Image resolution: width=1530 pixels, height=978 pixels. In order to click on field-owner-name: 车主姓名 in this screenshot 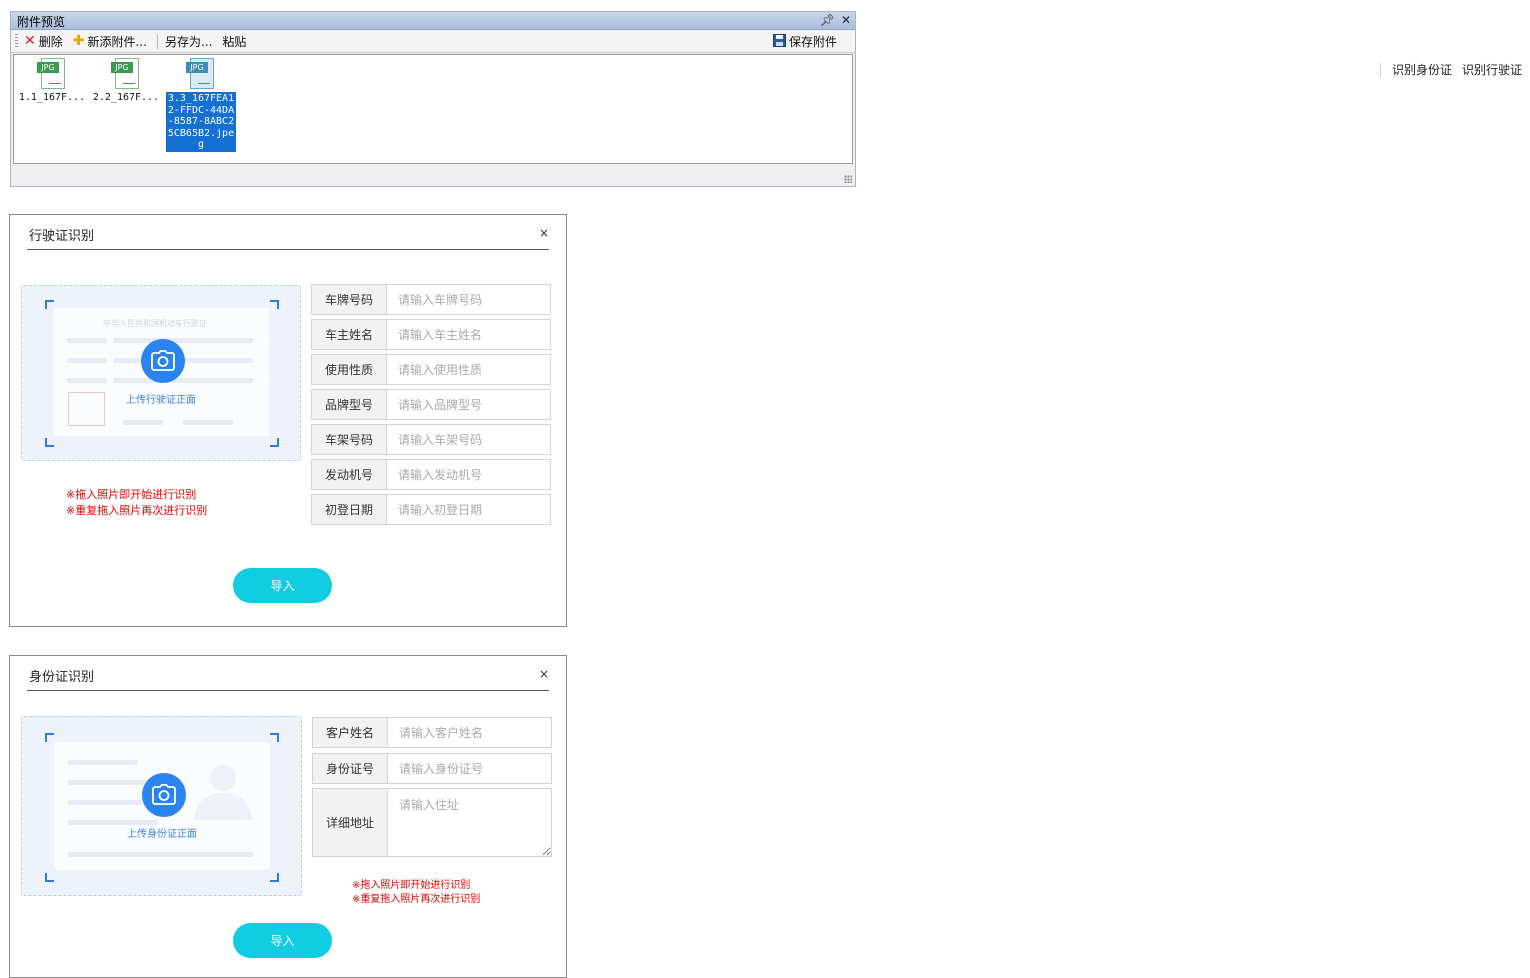, I will do `click(431, 334)`.